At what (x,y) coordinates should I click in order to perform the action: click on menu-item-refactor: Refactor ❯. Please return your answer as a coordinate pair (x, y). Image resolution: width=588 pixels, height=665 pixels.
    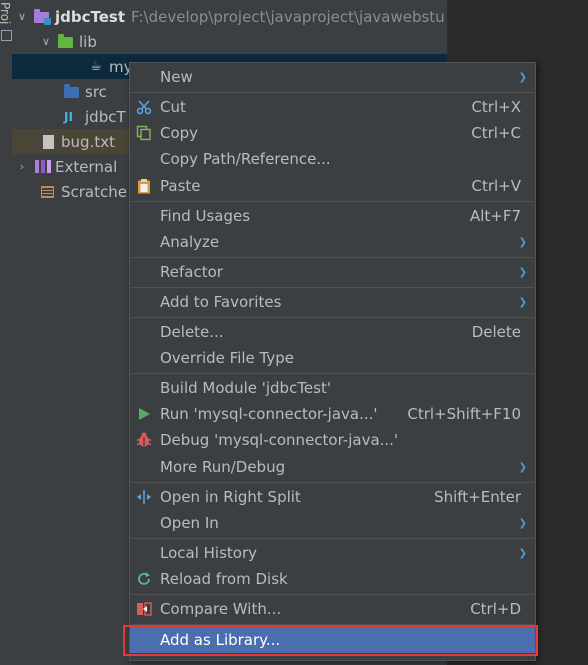
    Looking at the image, I should click on (332, 272).